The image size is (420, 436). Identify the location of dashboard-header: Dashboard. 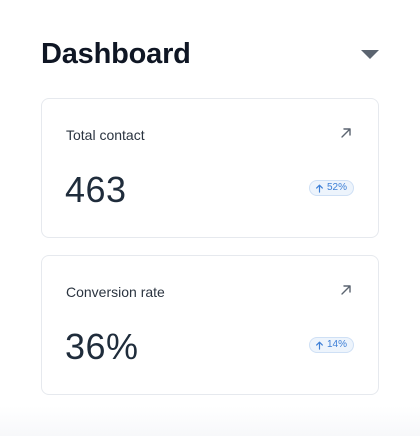
(211, 54).